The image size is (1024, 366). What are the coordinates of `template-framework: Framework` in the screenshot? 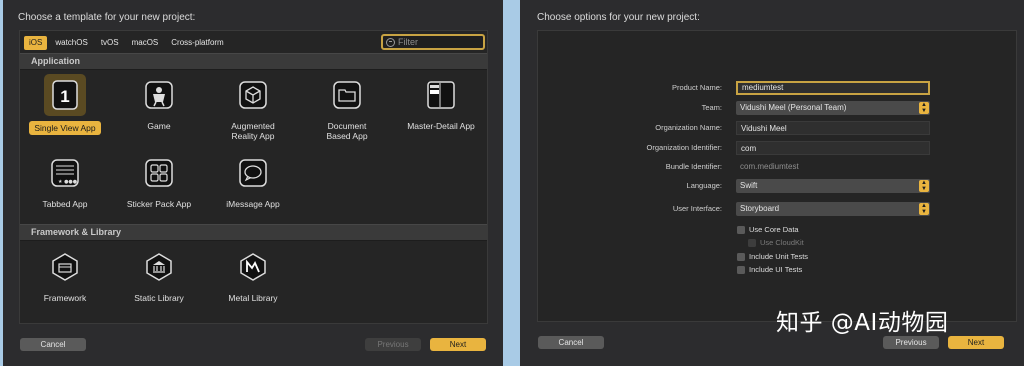 It's located at (65, 274).